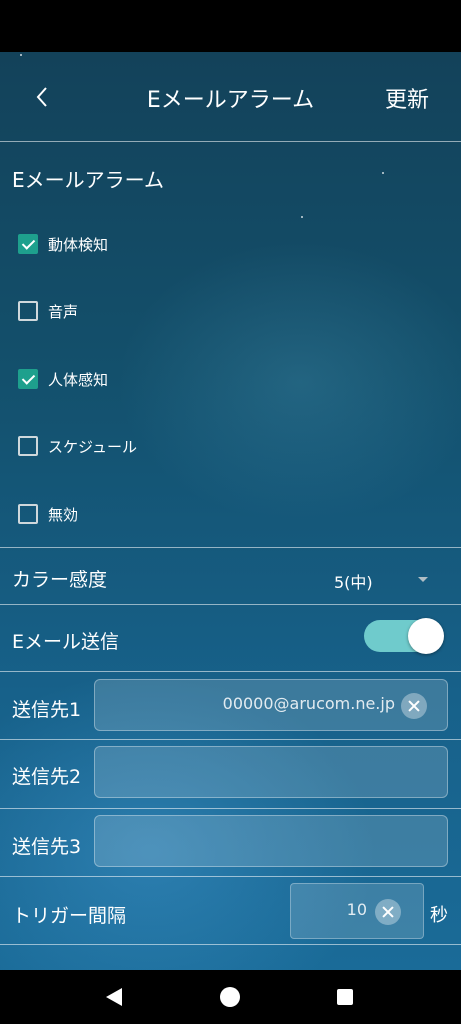 The width and height of the screenshot is (461, 1024). Describe the element at coordinates (385, 580) in the screenshot. I see `color-sensitivity-dropdown: 5(中)` at that location.